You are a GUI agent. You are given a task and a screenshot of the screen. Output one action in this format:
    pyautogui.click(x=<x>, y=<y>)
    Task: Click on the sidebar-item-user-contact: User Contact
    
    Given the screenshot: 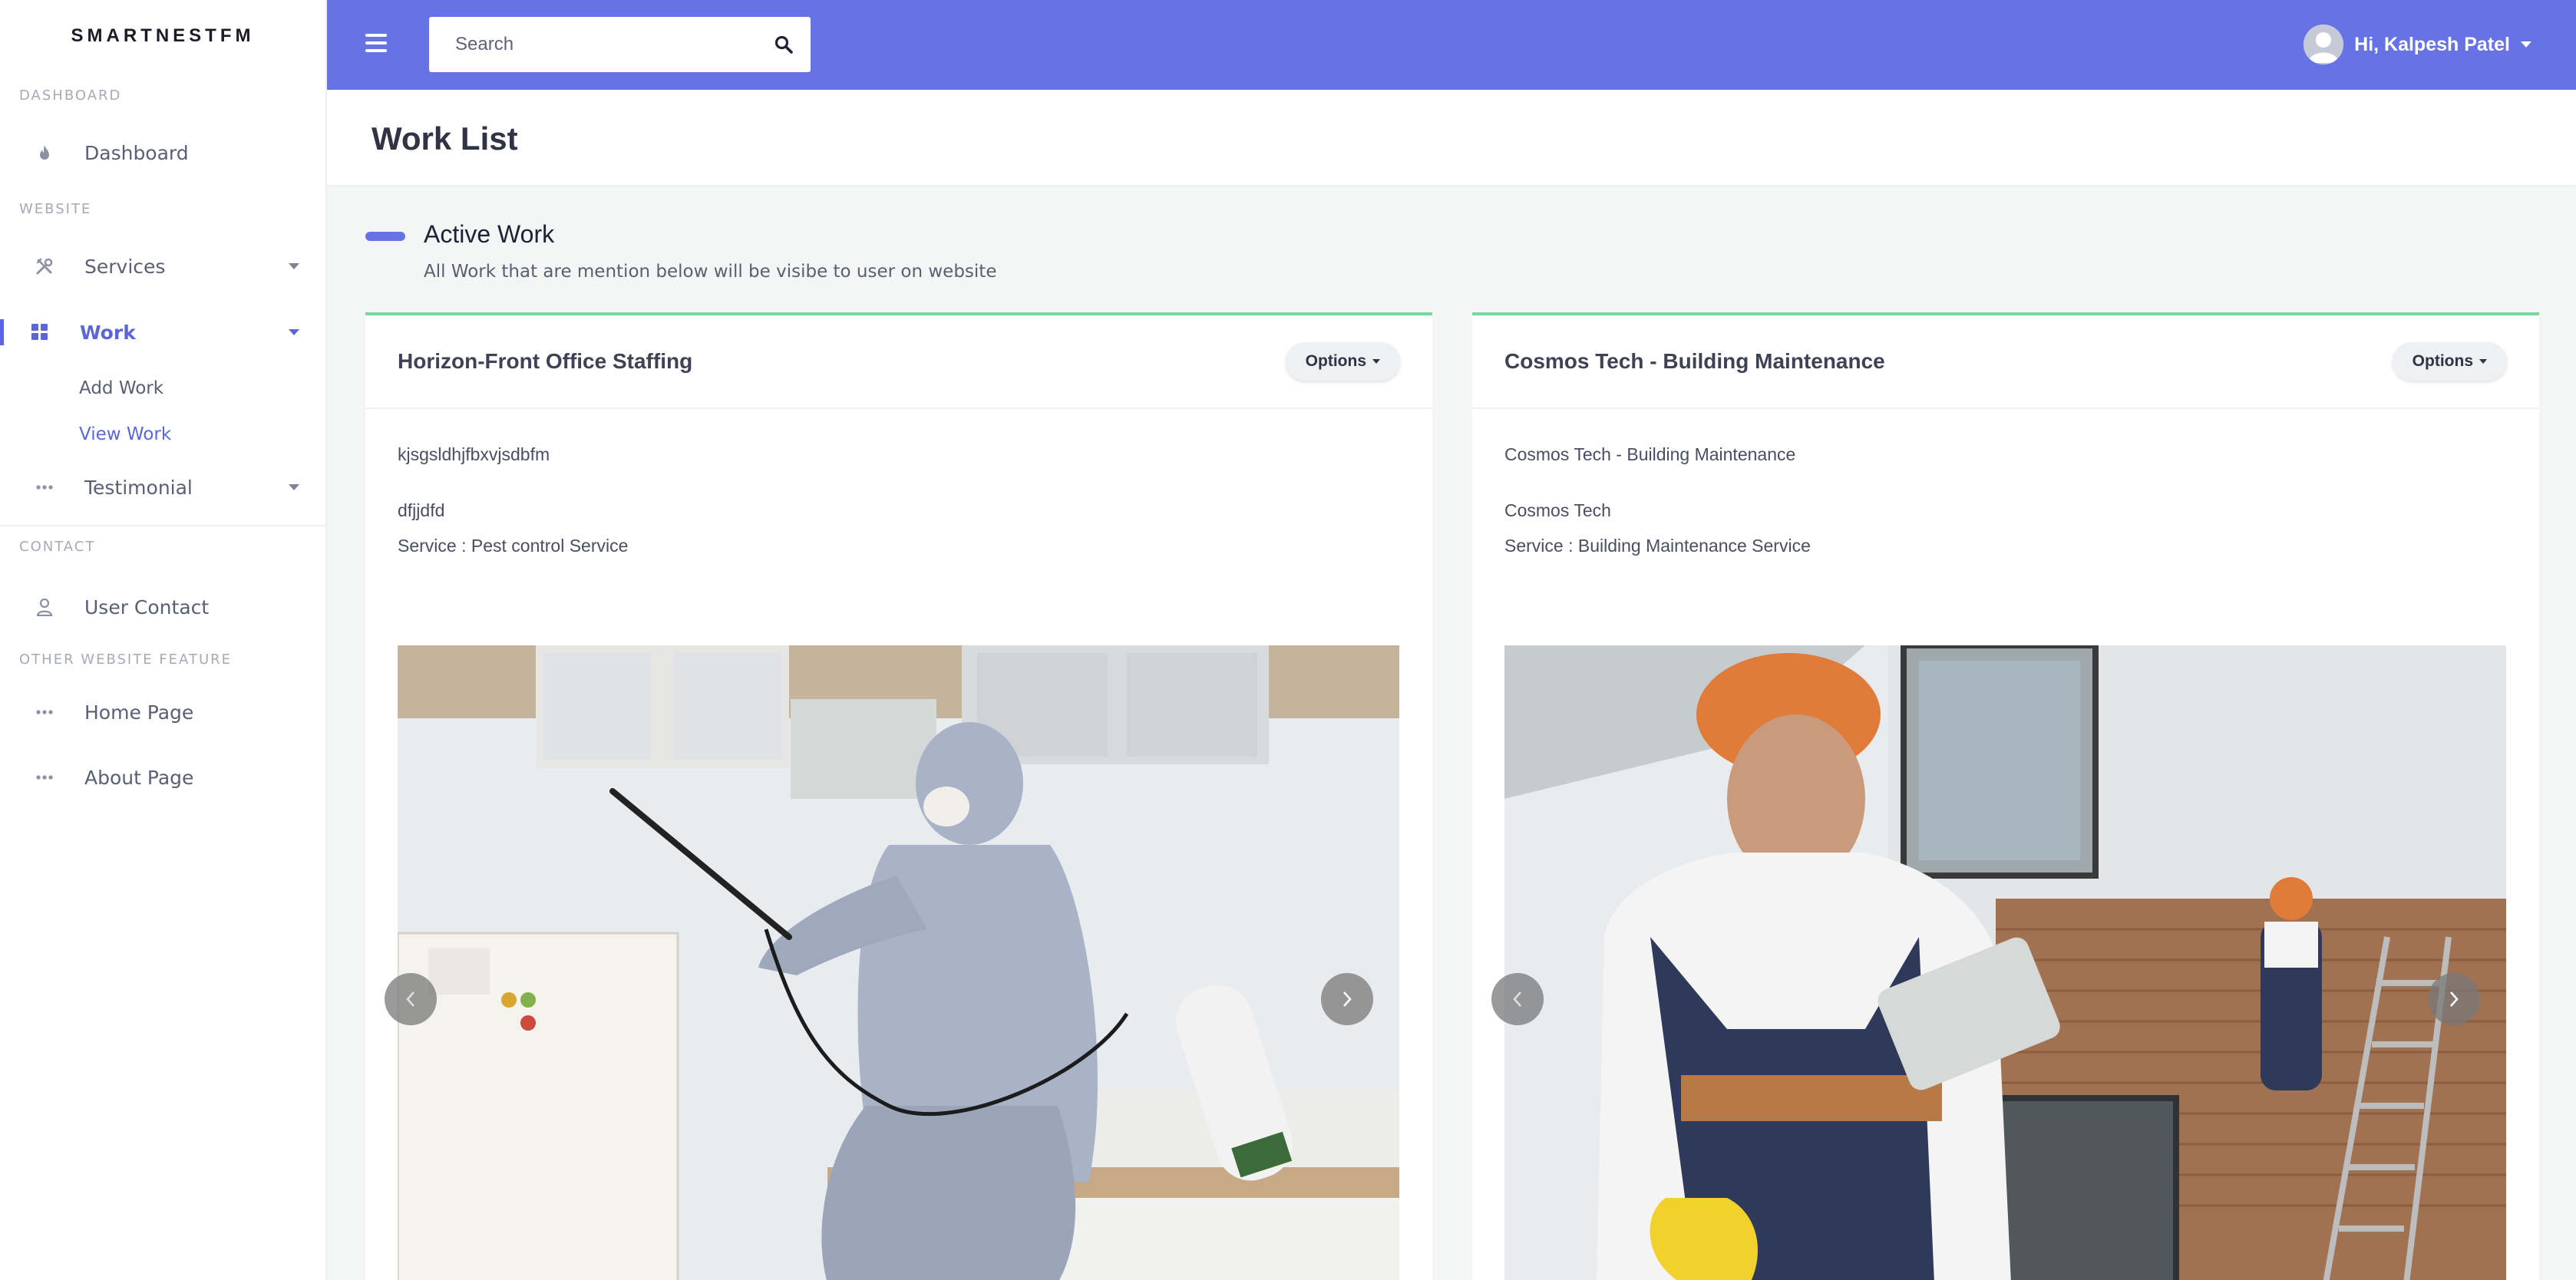 What is the action you would take?
    pyautogui.click(x=162, y=607)
    